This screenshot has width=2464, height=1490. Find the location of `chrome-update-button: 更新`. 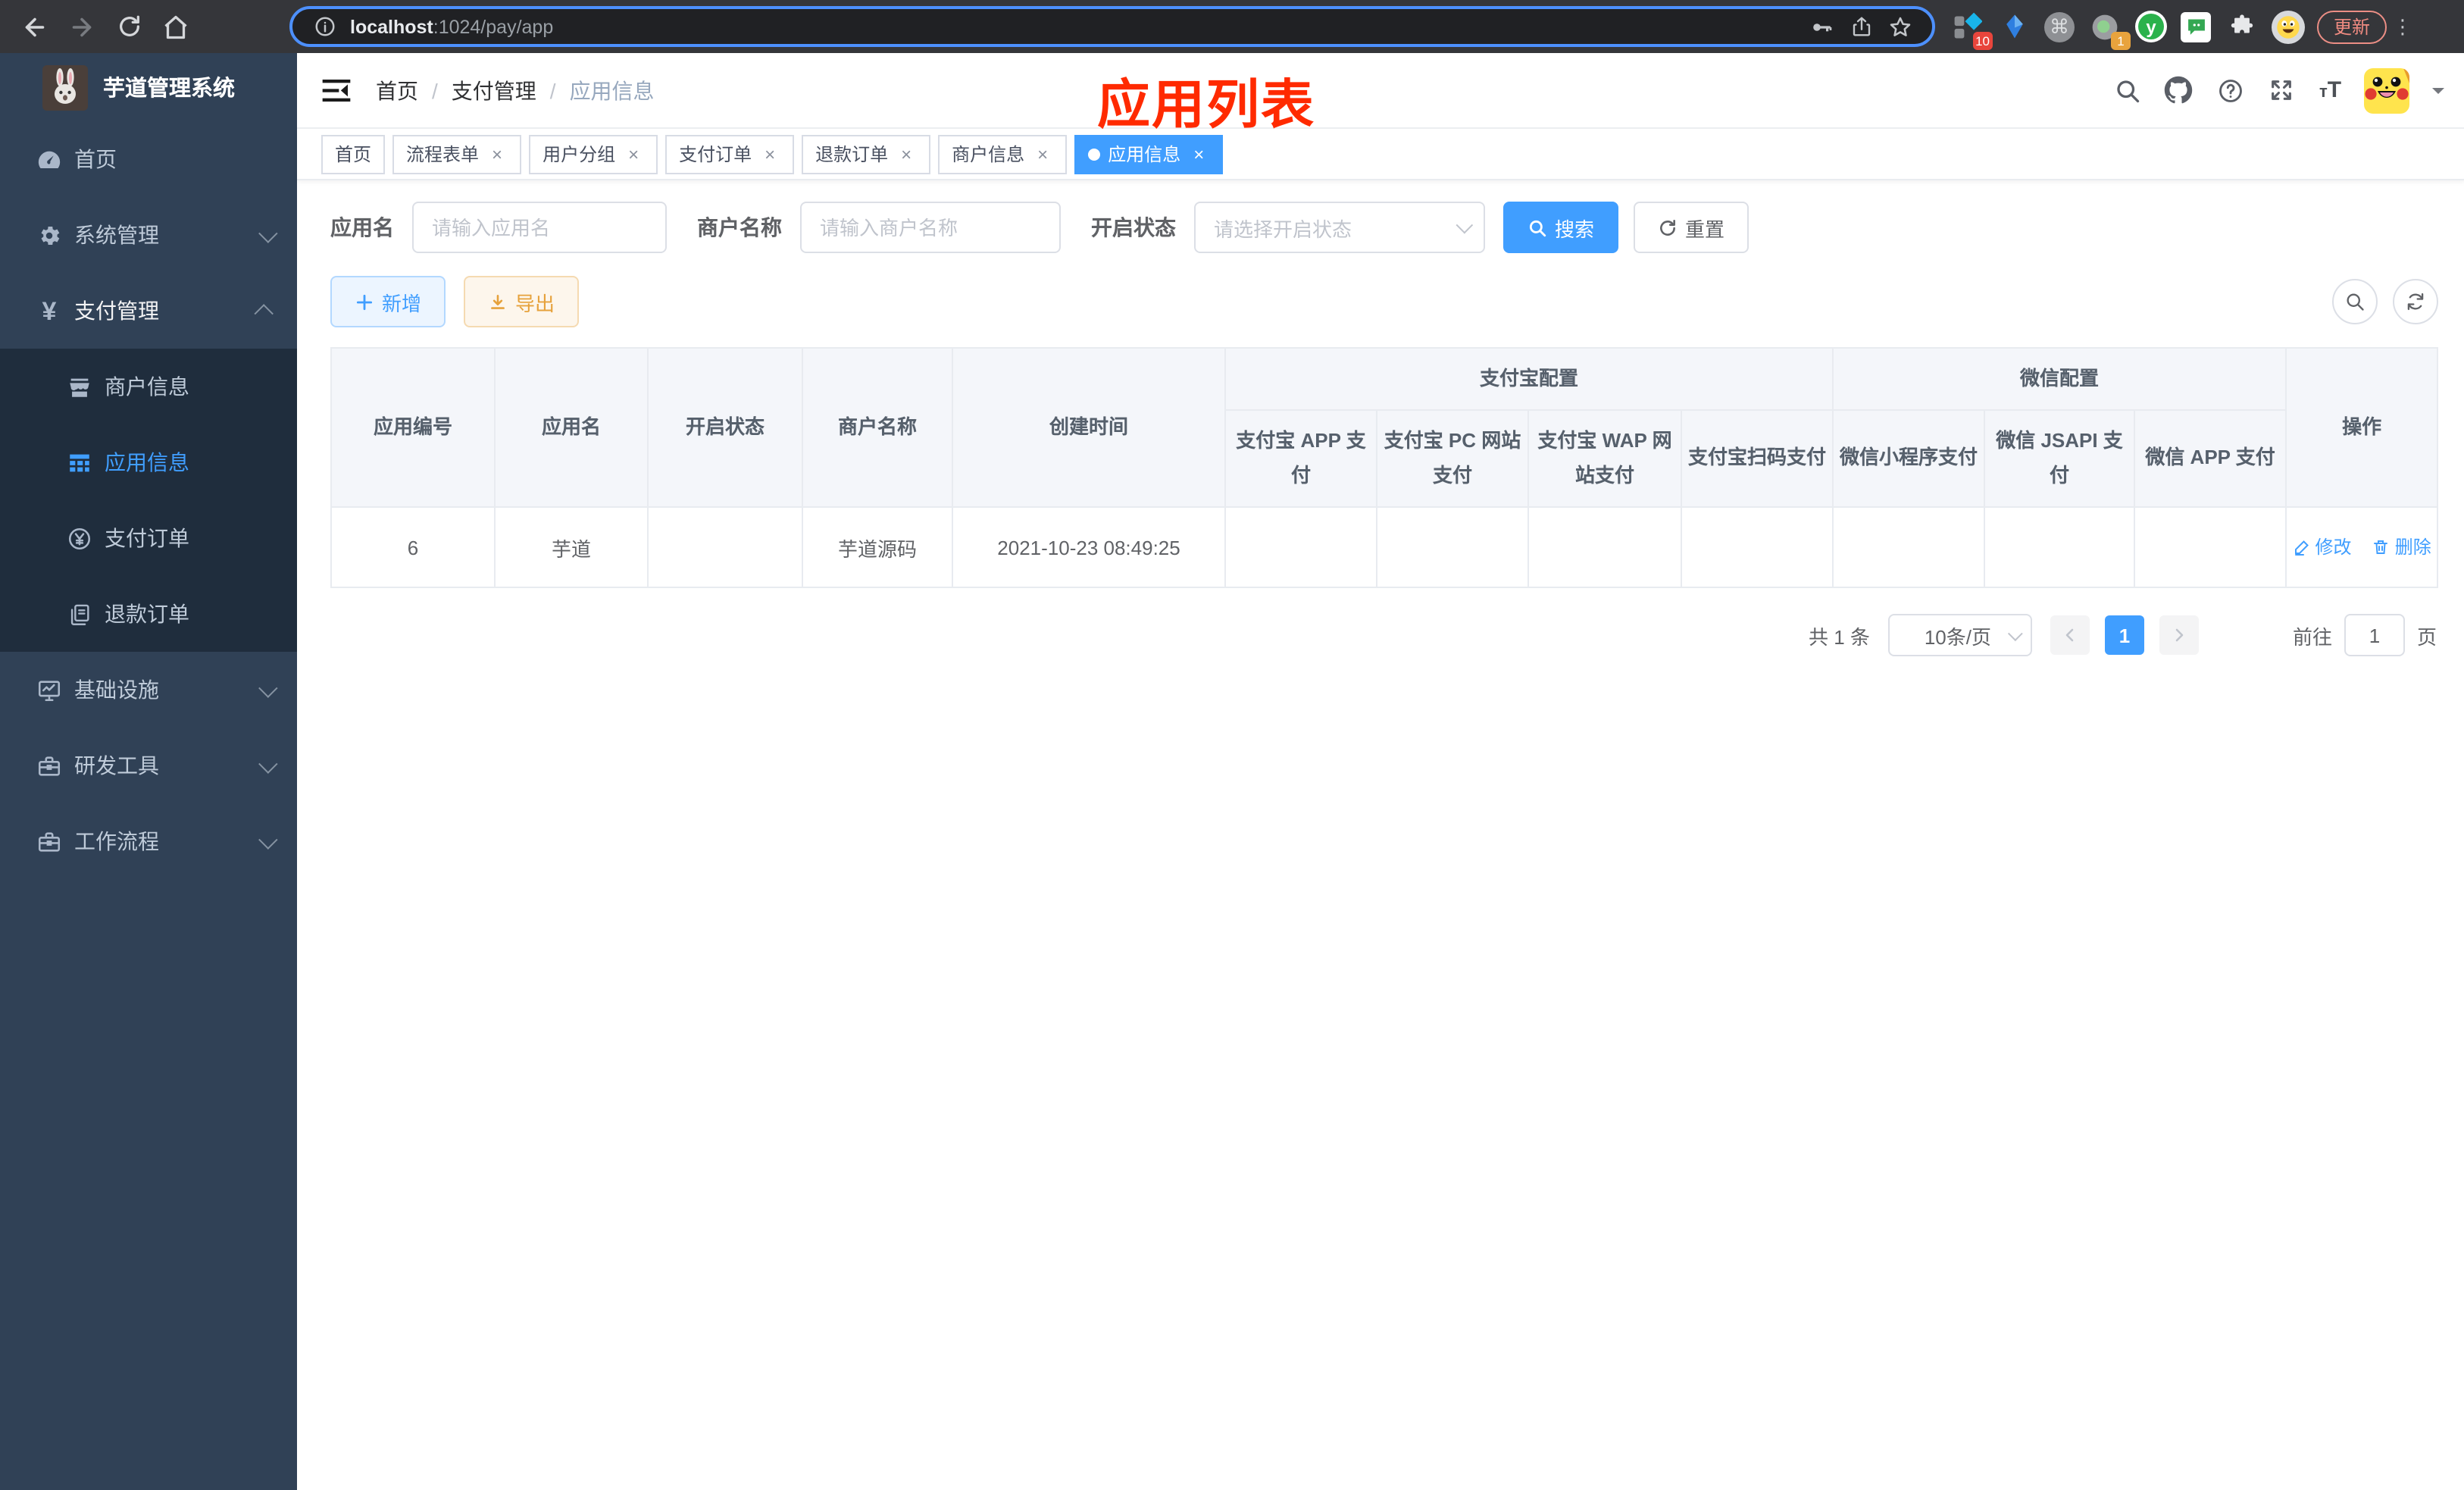

chrome-update-button: 更新 is located at coordinates (2352, 27).